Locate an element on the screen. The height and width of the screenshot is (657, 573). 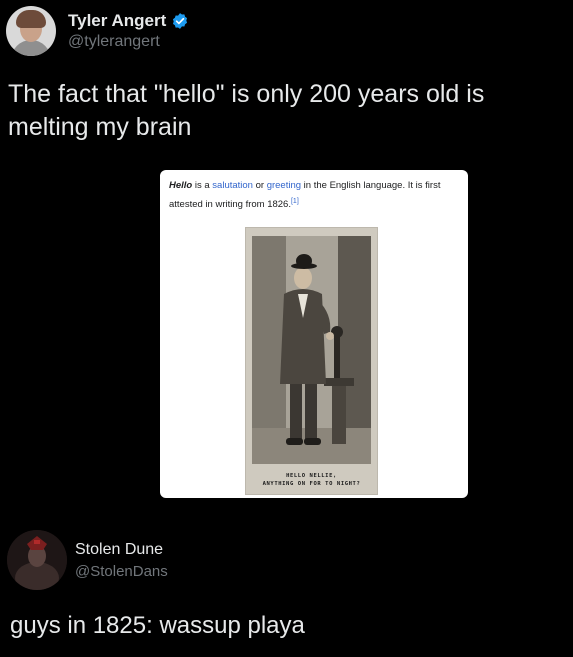
reply-handle: @StolenDans is located at coordinates (121, 571).